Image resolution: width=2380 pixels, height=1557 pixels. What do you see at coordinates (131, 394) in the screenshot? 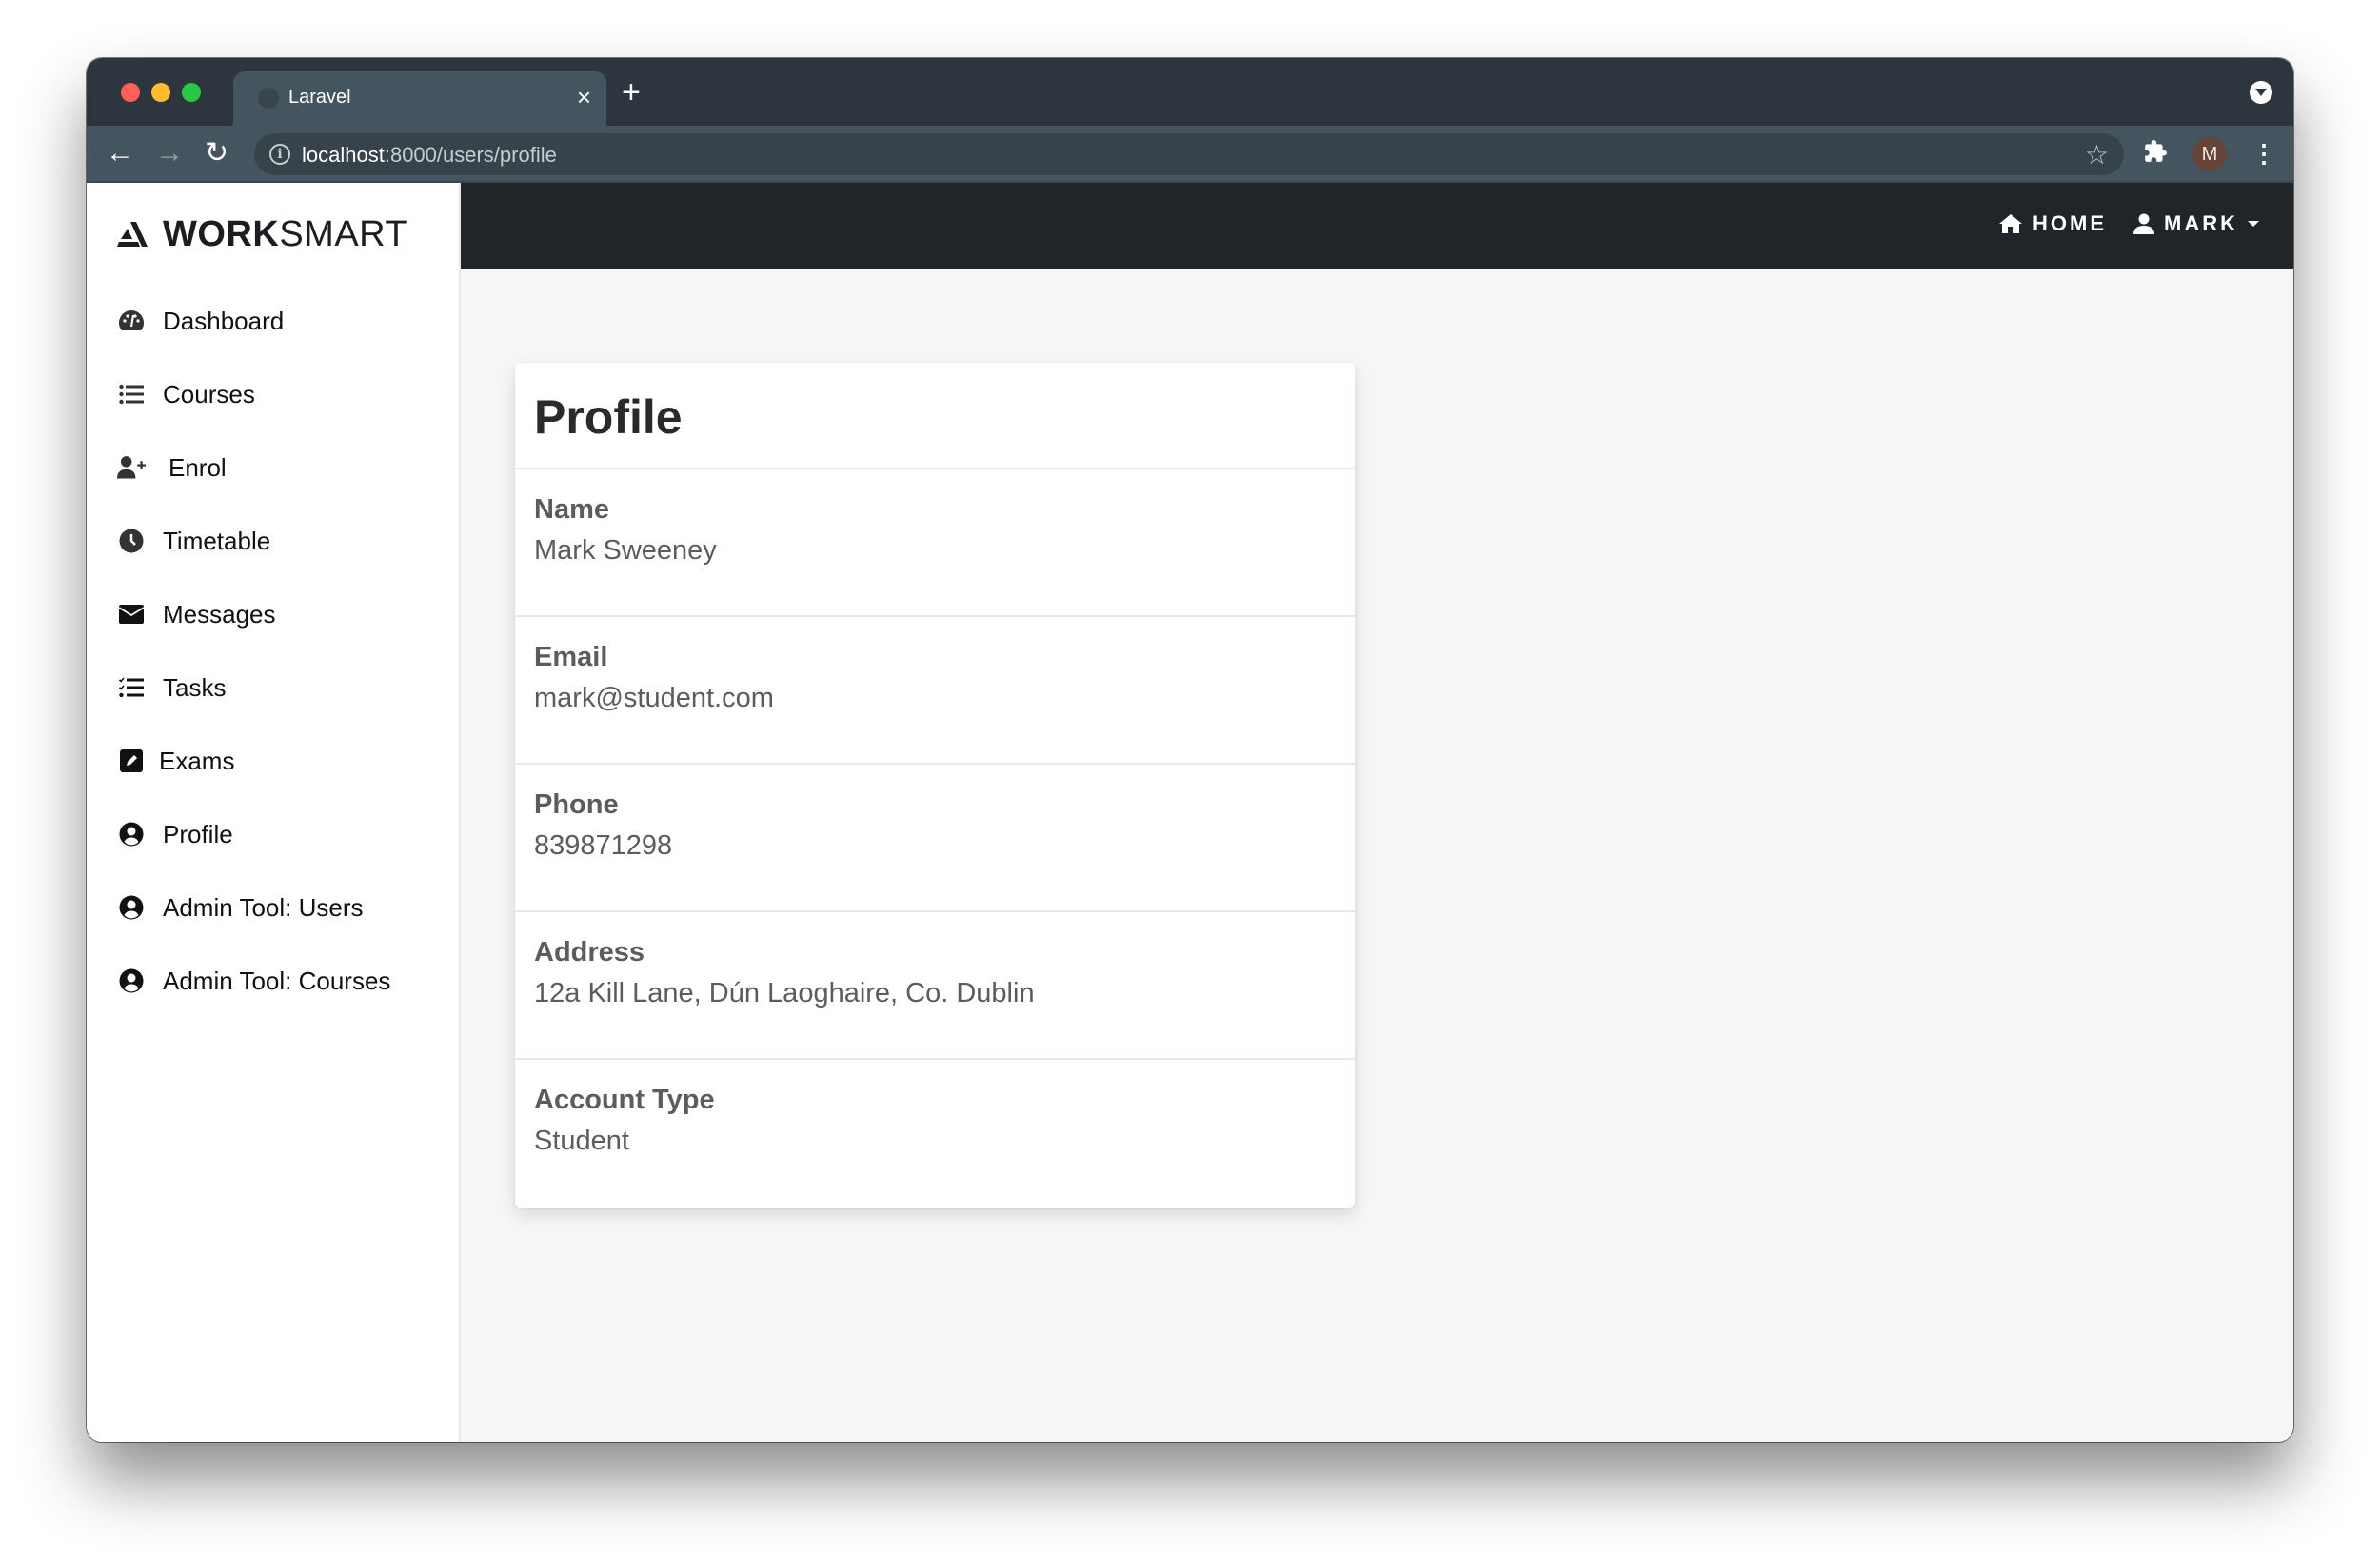
I see `list-icon` at bounding box center [131, 394].